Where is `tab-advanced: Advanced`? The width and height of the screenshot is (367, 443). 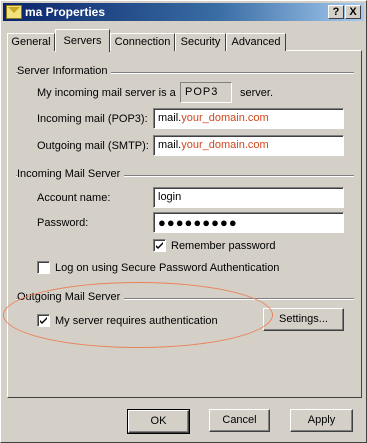 tab-advanced: Advanced is located at coordinates (256, 42).